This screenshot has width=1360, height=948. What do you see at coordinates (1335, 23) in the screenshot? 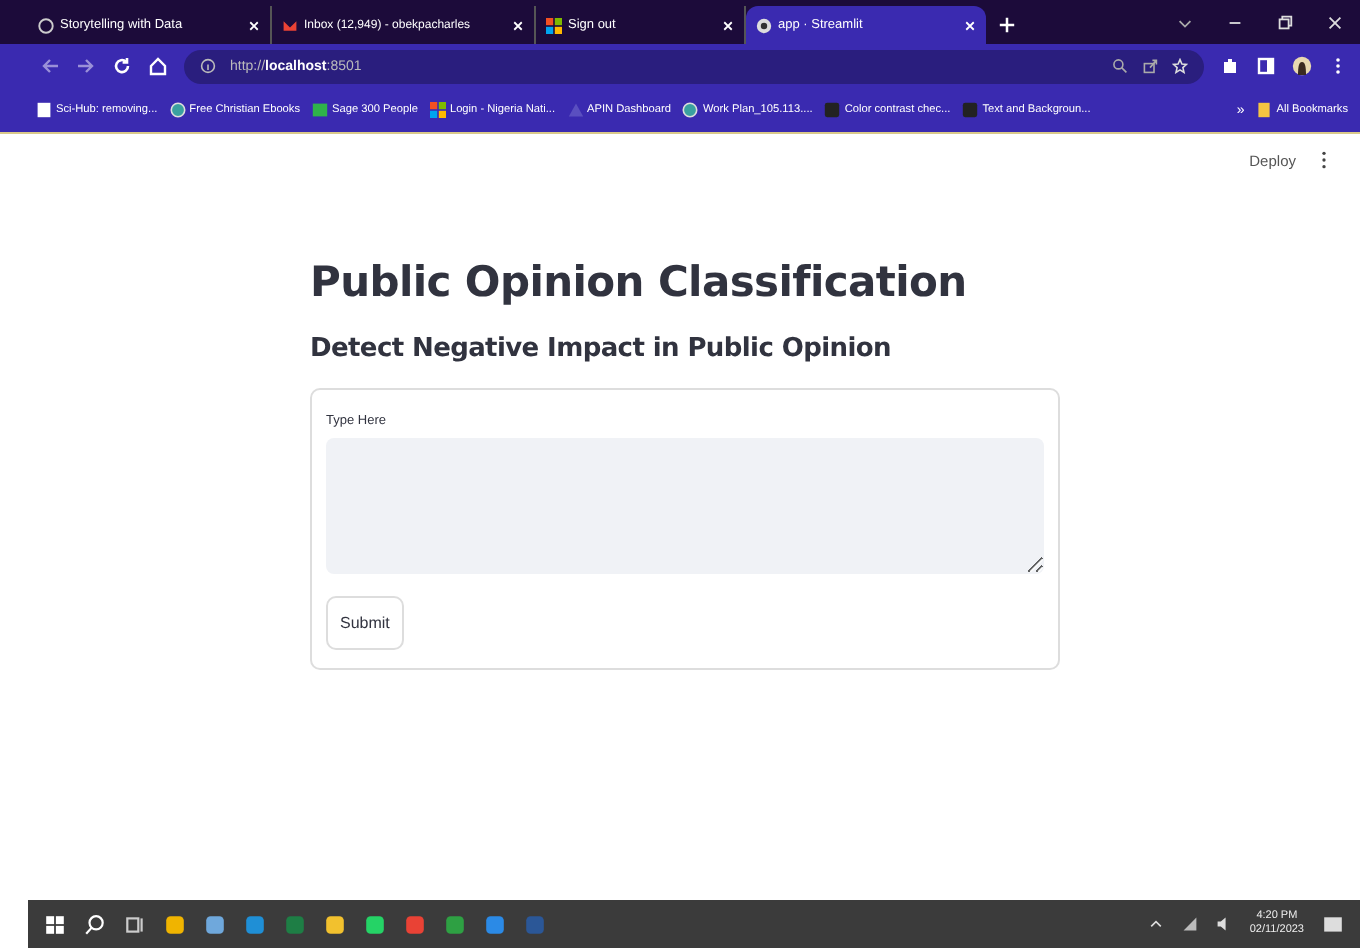
I see `close-icon` at bounding box center [1335, 23].